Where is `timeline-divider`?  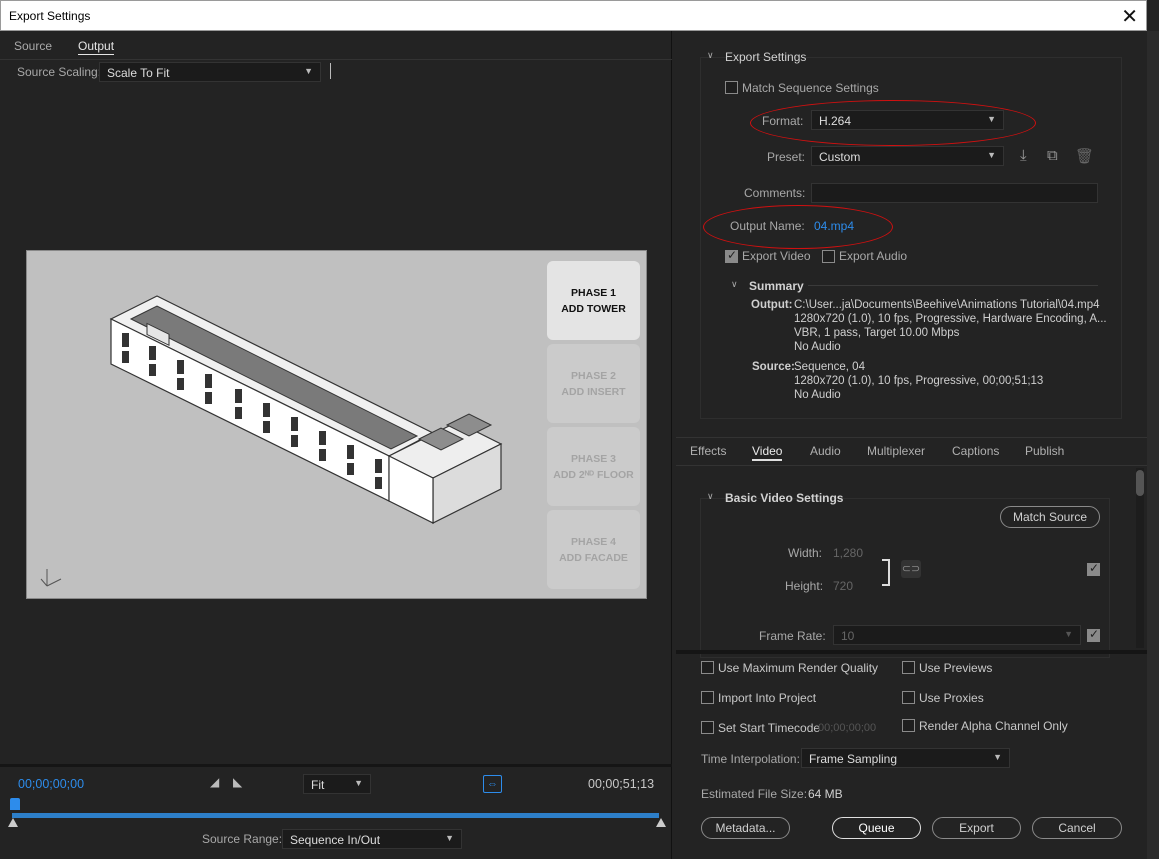
timeline-divider is located at coordinates (336, 765).